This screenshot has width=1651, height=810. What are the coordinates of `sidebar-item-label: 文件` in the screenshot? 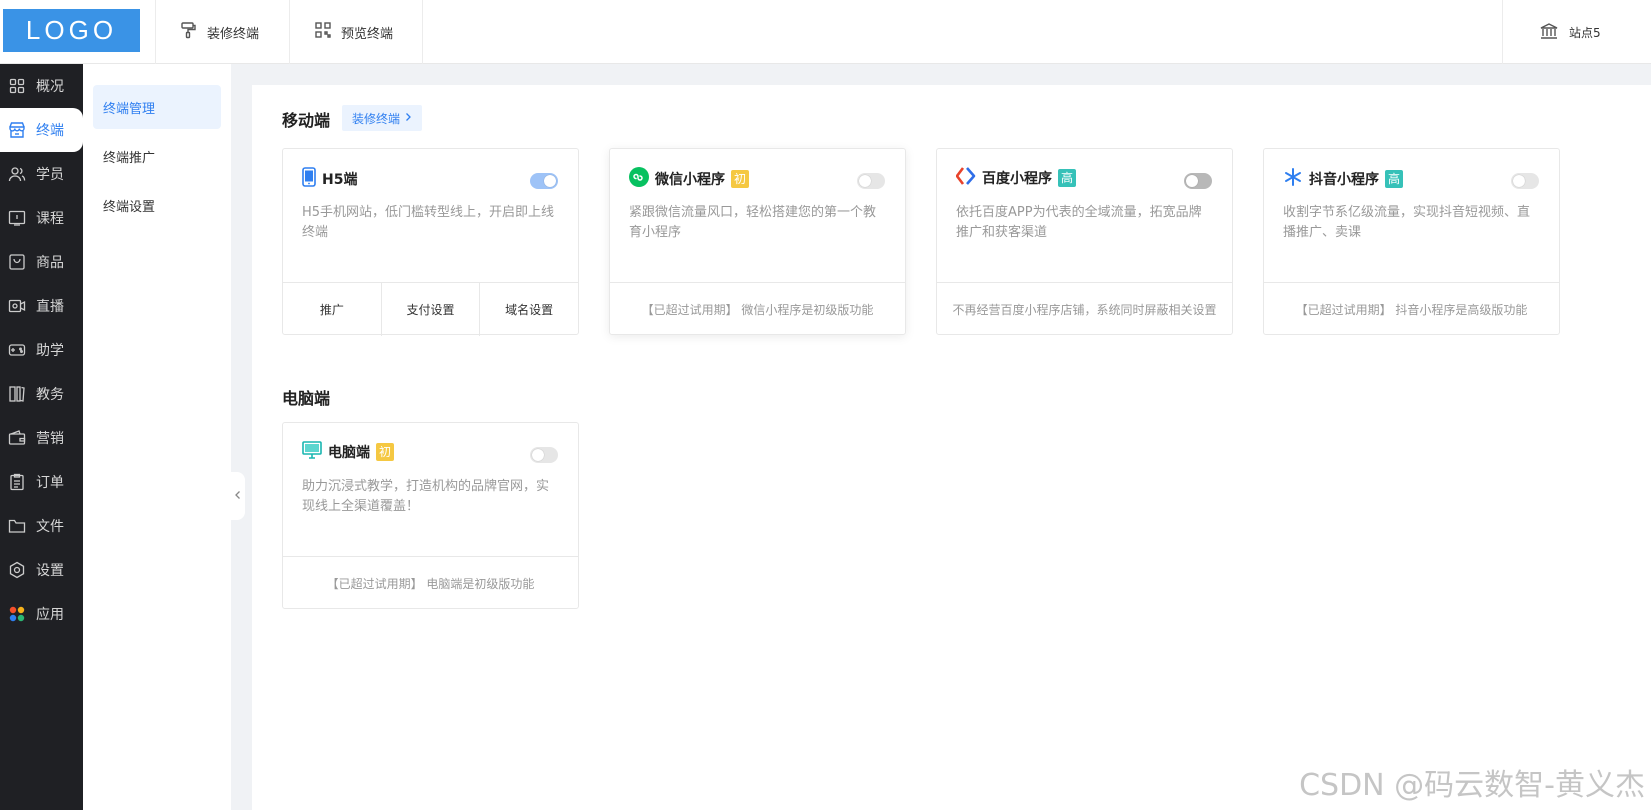 It's located at (50, 527).